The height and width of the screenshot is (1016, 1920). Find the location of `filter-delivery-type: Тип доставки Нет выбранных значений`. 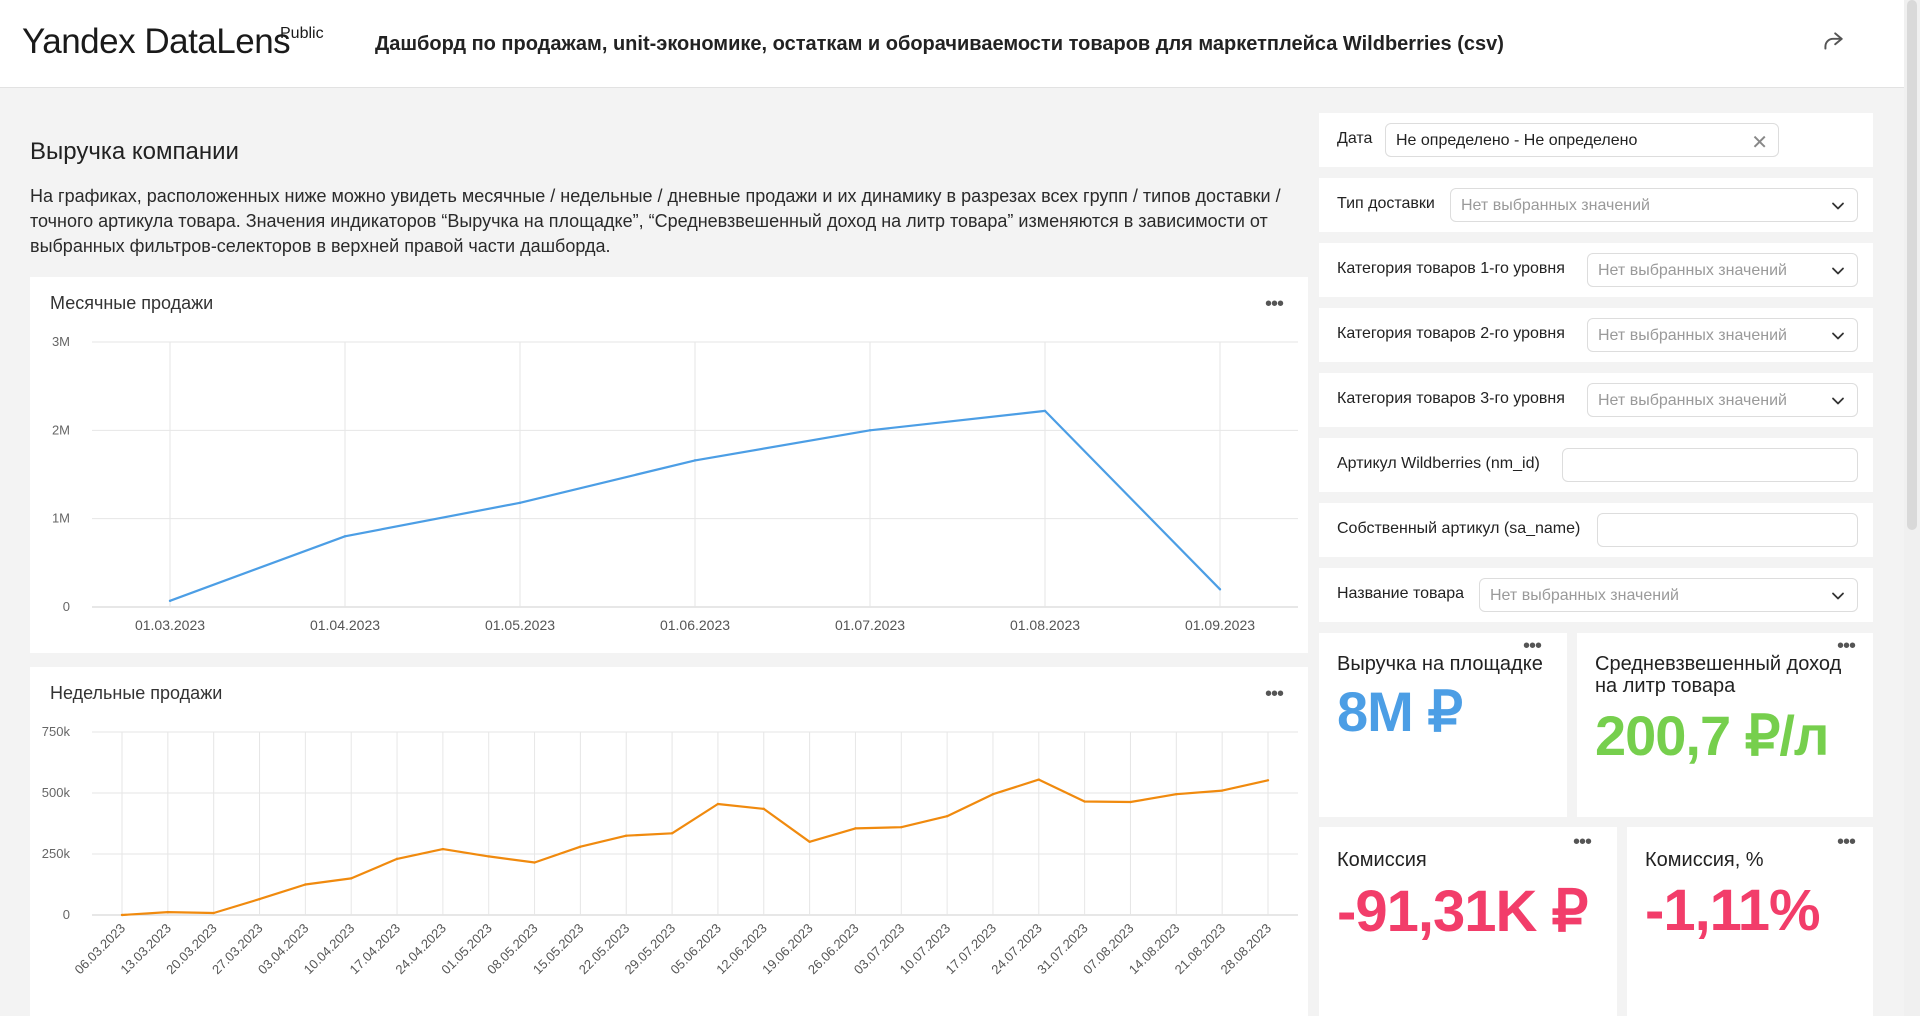

filter-delivery-type: Тип доставки Нет выбранных значений is located at coordinates (1596, 205).